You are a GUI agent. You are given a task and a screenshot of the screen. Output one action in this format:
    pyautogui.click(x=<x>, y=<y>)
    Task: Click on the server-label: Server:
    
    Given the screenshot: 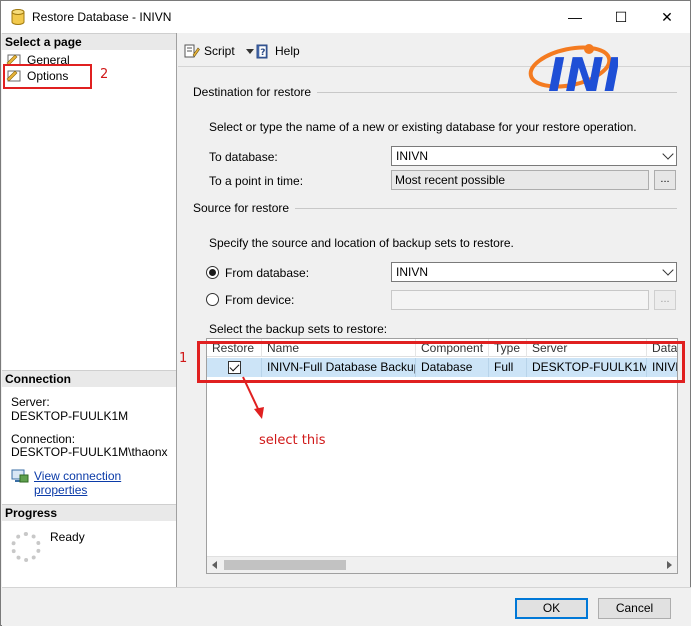 What is the action you would take?
    pyautogui.click(x=30, y=402)
    